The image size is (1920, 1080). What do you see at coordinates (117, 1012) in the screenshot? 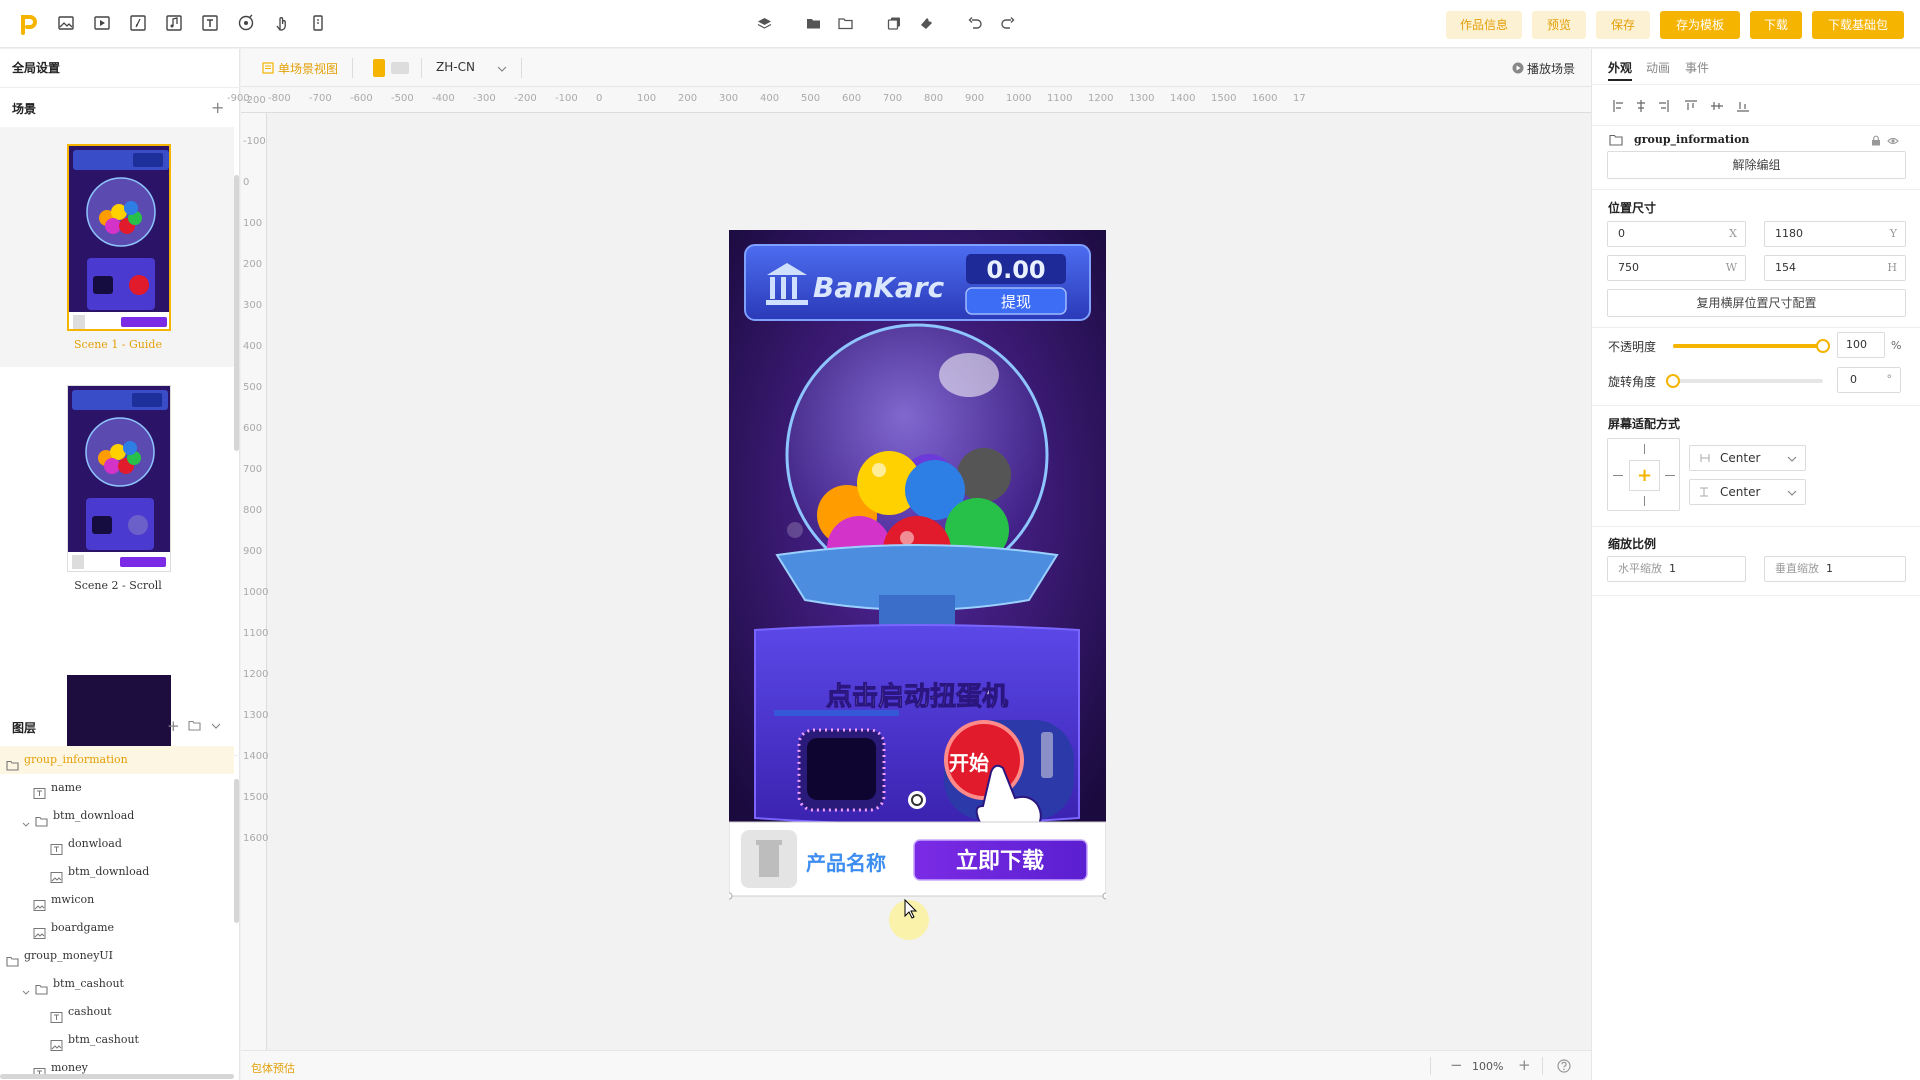
I see `layer-row: cashout` at bounding box center [117, 1012].